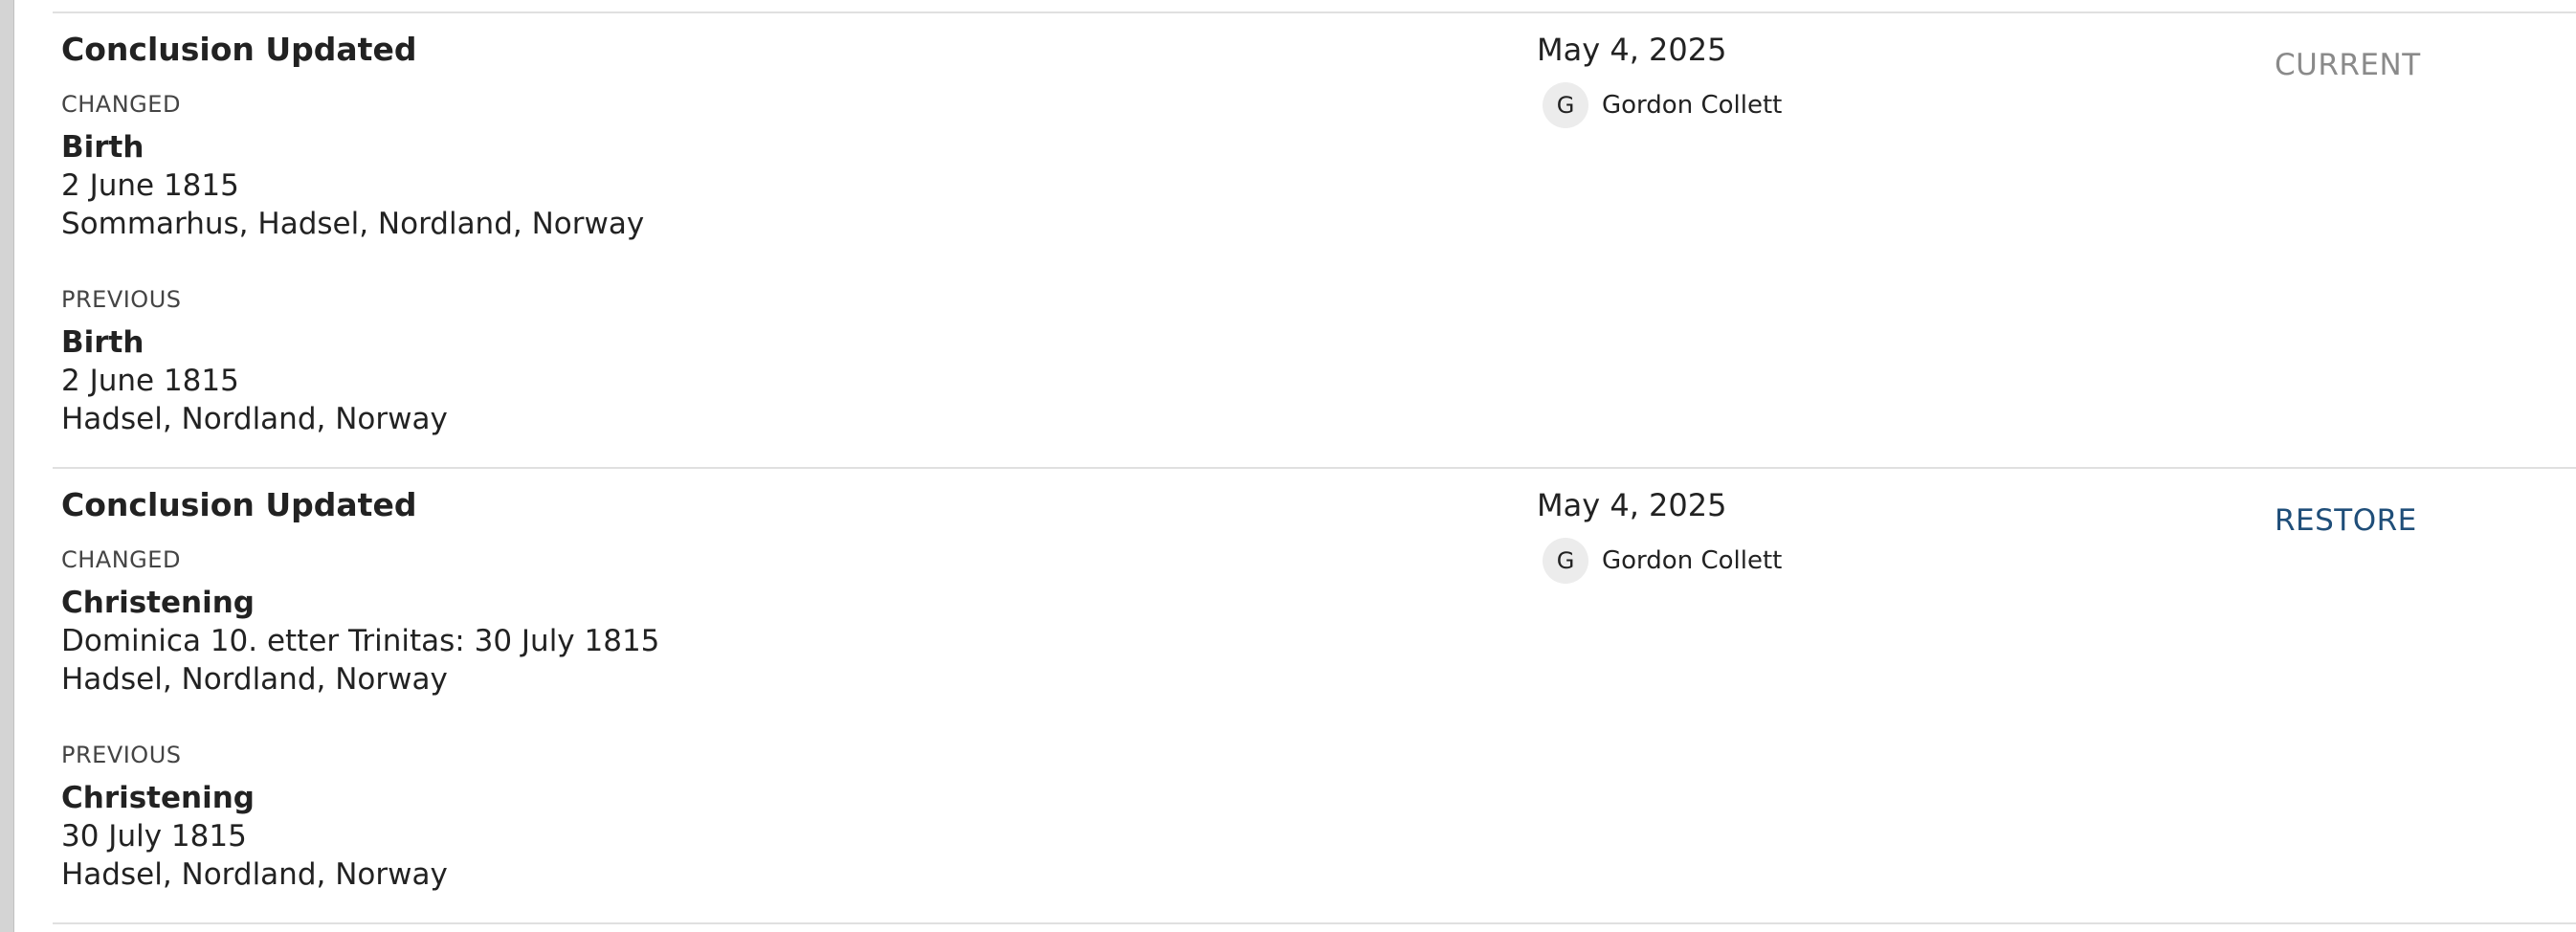 This screenshot has width=2576, height=932. Describe the element at coordinates (158, 798) in the screenshot. I see `previous-event-type: Christening` at that location.